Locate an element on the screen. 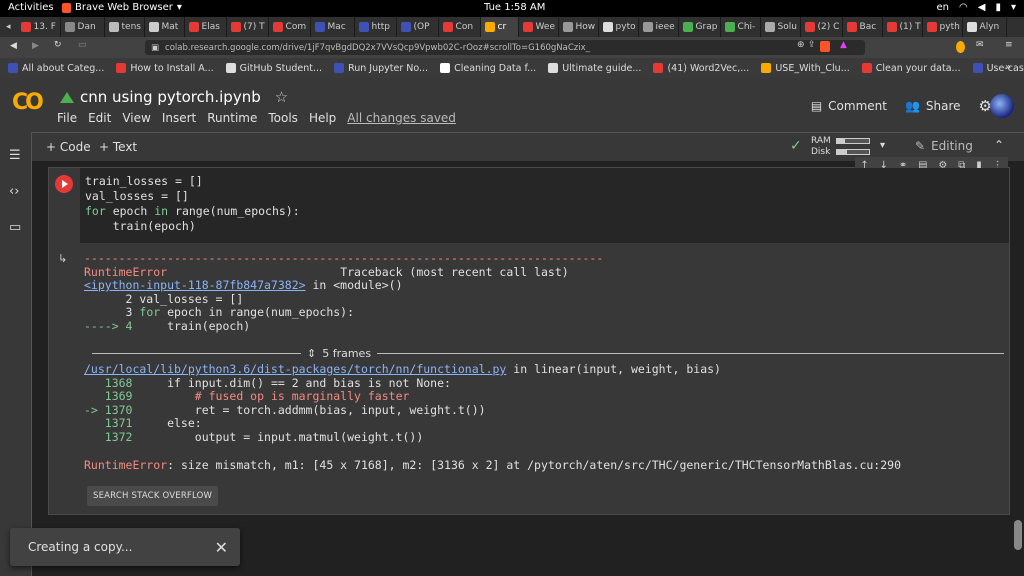 Image resolution: width=1024 pixels, height=576 pixels. system-clock: Tue 1:58 AM is located at coordinates (514, 7).